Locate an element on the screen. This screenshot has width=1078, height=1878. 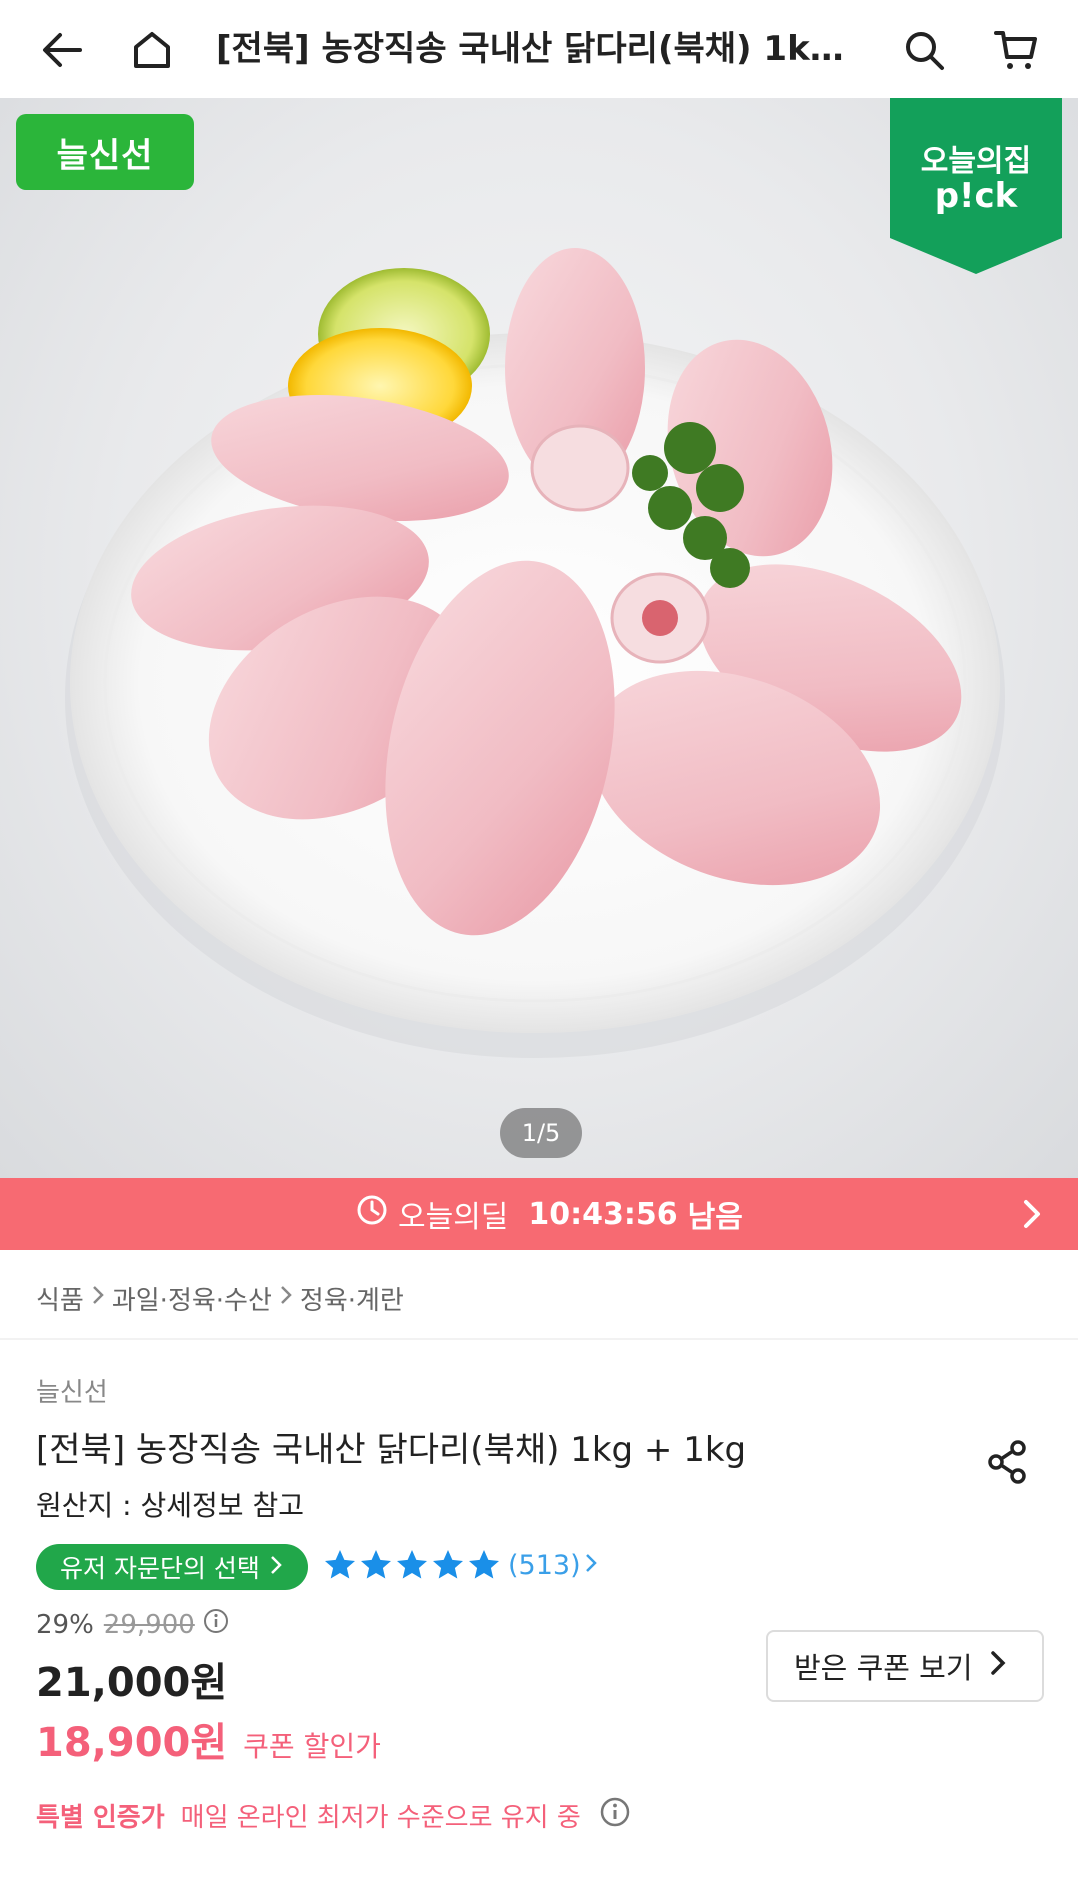
user-pick-label: 유저 자문단의 선택 is located at coordinates (160, 1568).